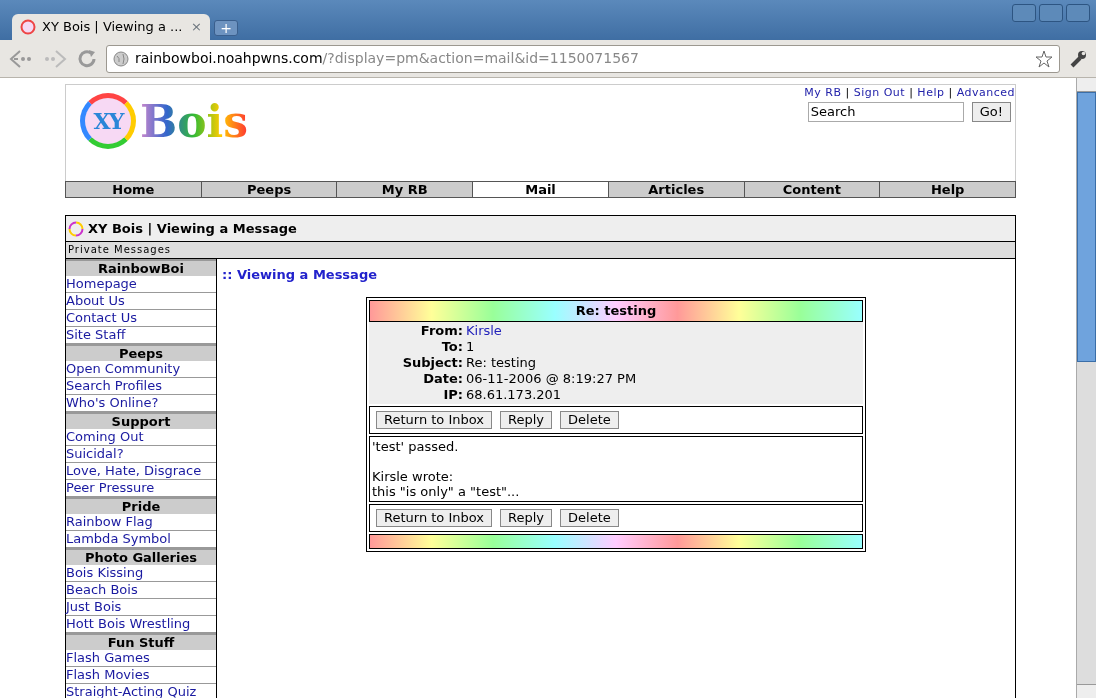  Describe the element at coordinates (551, 378) in the screenshot. I see `field-value: 06-11-2006 @ 8:19:27 PM` at that location.